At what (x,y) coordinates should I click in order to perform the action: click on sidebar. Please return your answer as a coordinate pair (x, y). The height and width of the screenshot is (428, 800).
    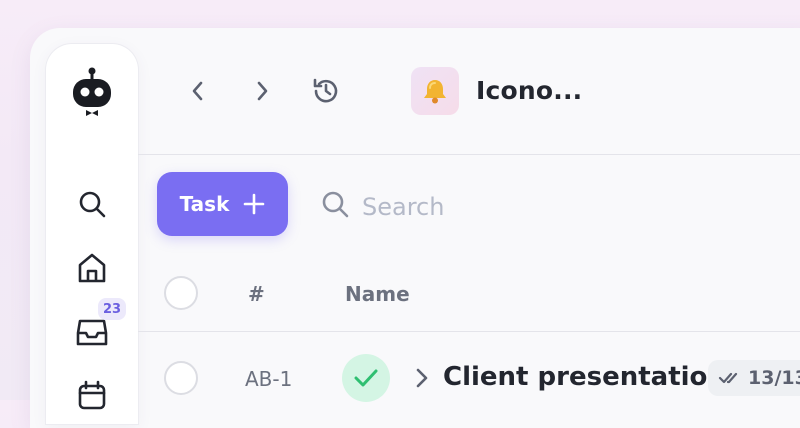
    Looking at the image, I should click on (92, 234).